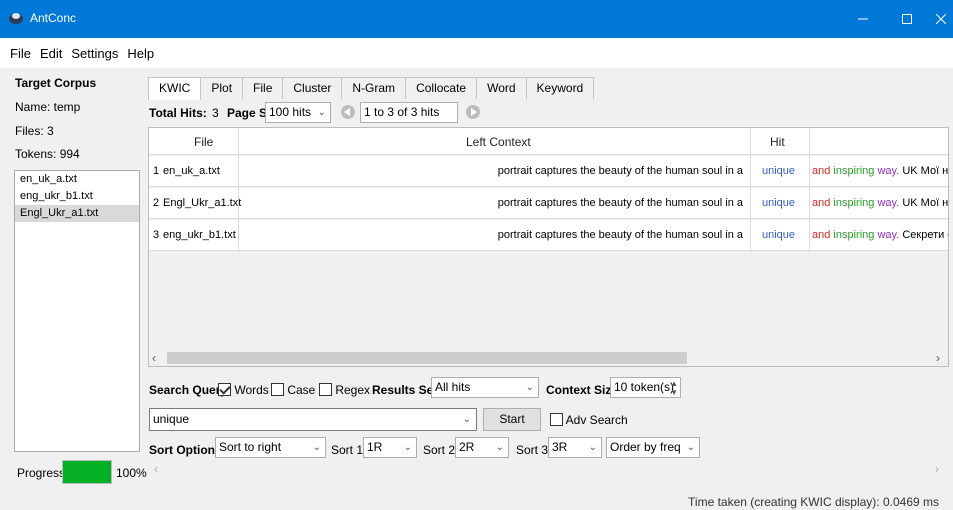  Describe the element at coordinates (77, 213) in the screenshot. I see `file-list-item-selected: Engl_Ukr_a1.txt` at that location.